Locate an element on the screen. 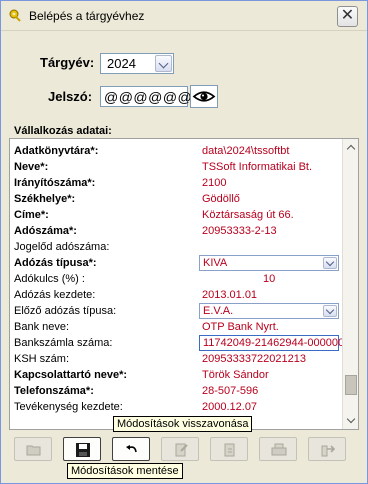  list-item: Jogelőd adószáma: is located at coordinates (176, 247).